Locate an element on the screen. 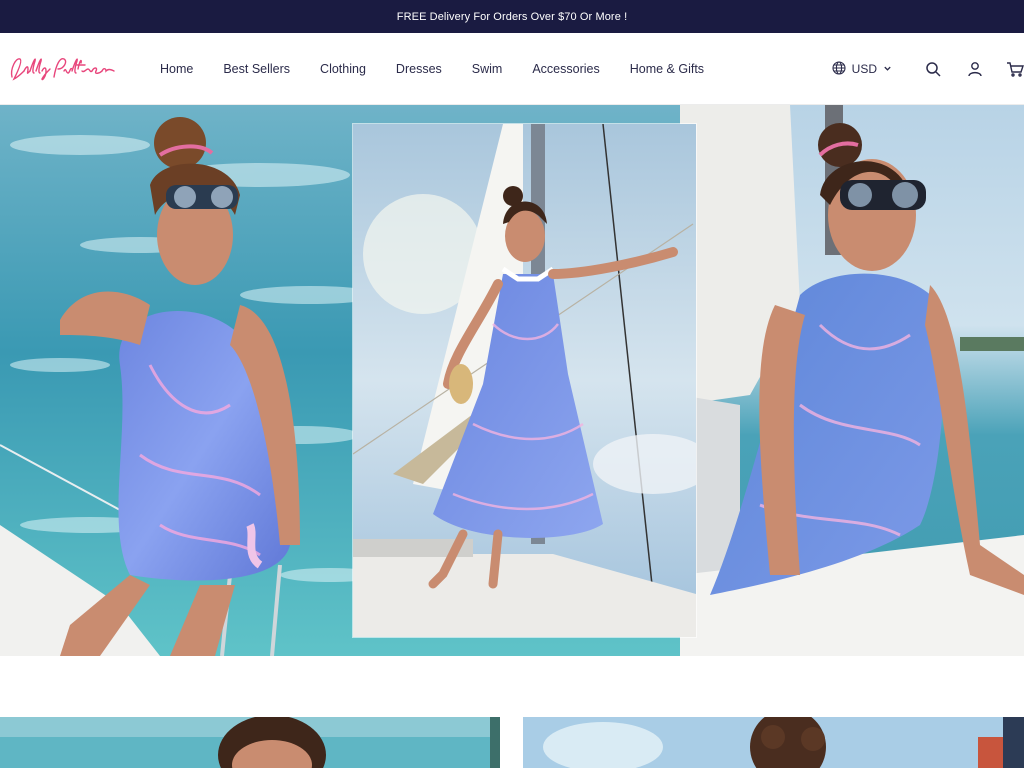 The height and width of the screenshot is (768, 1024). chevron-down-icon is located at coordinates (887, 69).